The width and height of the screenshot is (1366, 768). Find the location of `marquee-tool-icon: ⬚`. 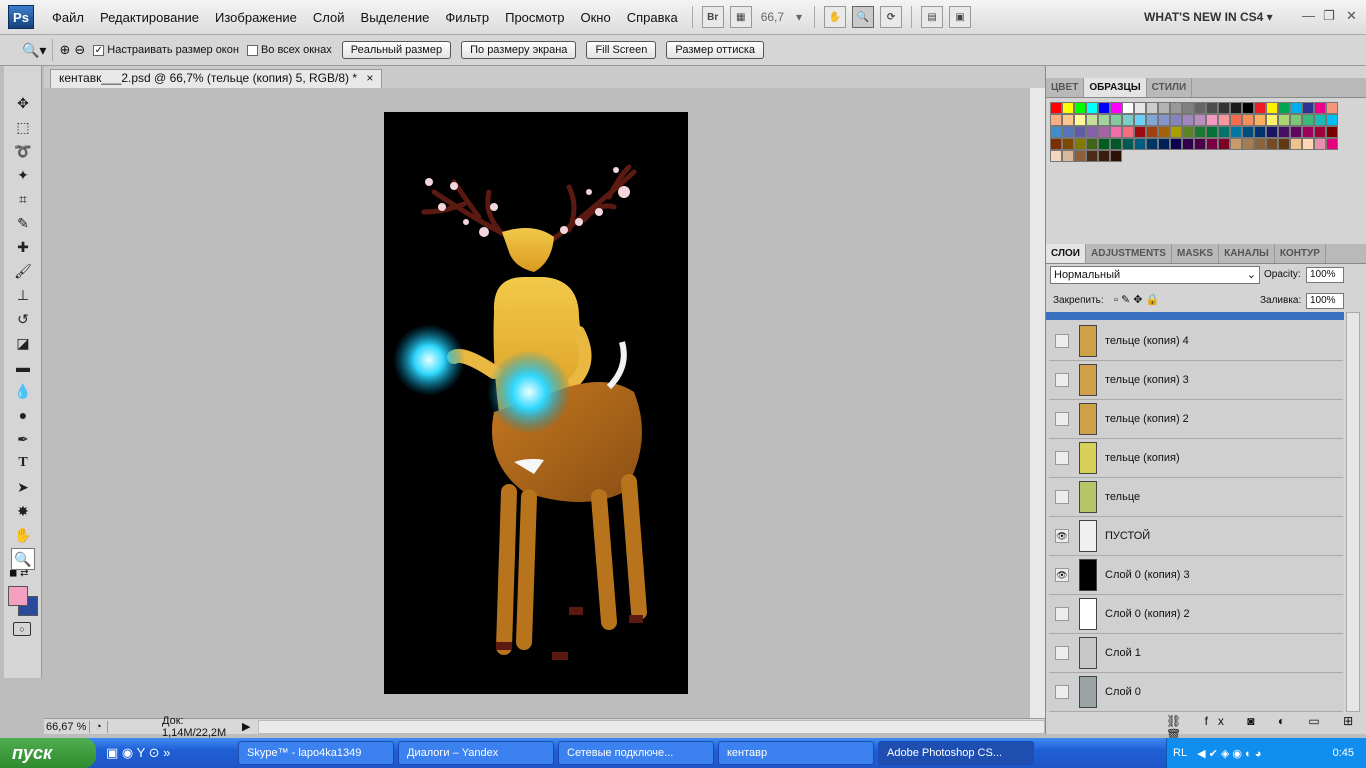

marquee-tool-icon: ⬚ is located at coordinates (23, 127).